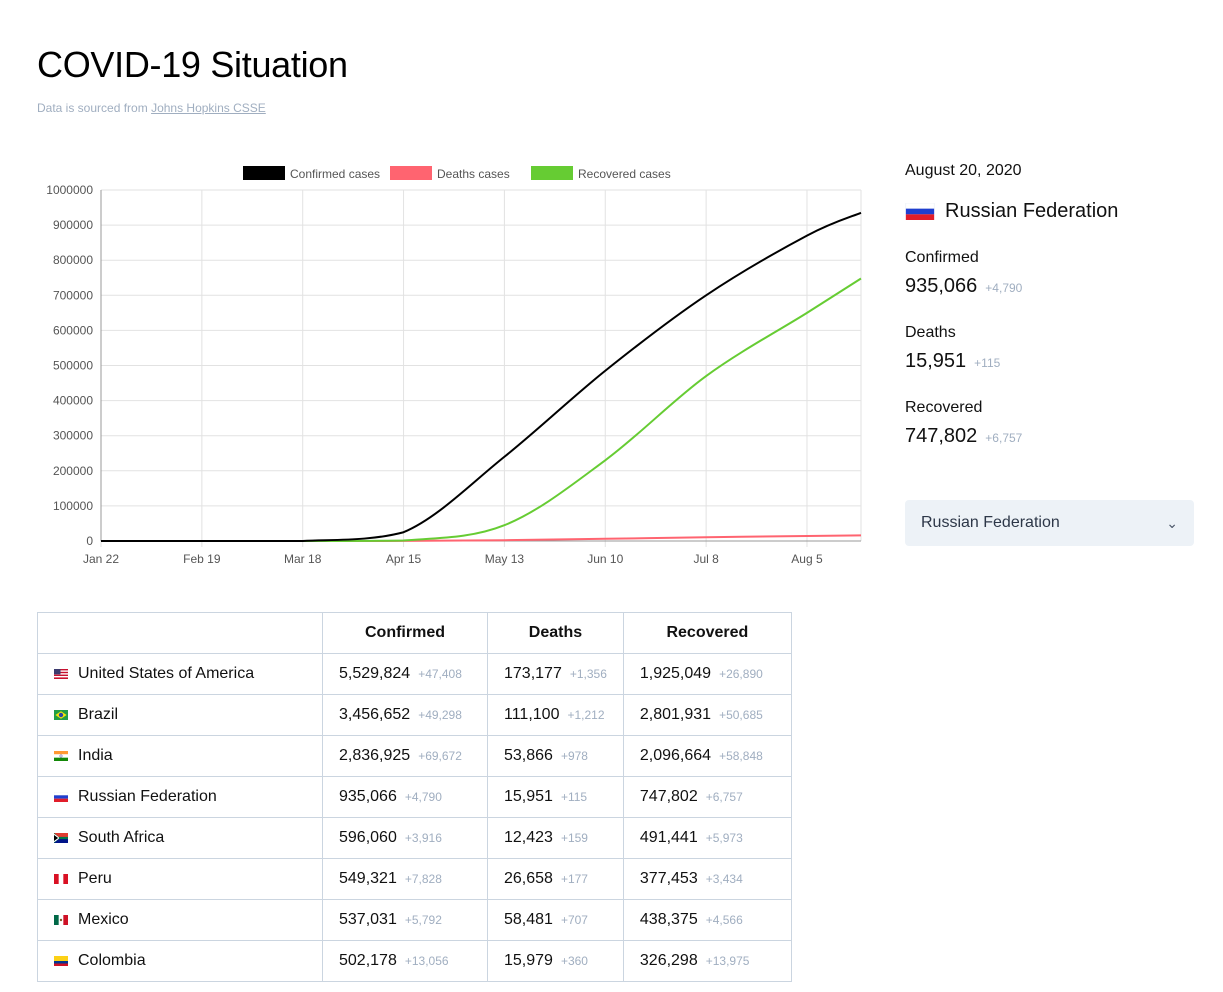 This screenshot has width=1223, height=992. I want to click on recovered-delta: +5,973, so click(724, 838).